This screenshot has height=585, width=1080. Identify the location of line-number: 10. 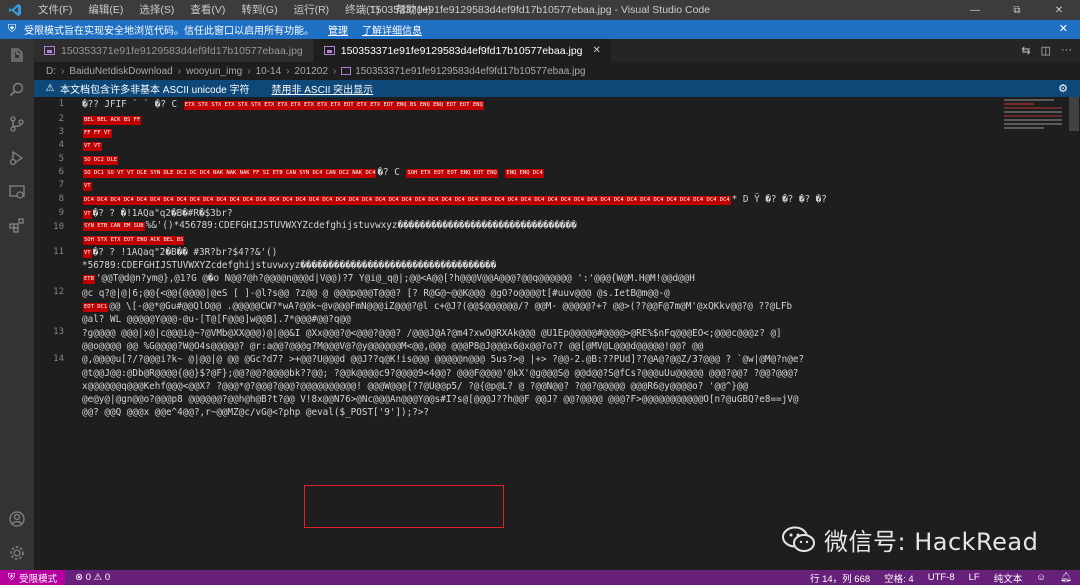
(58, 227).